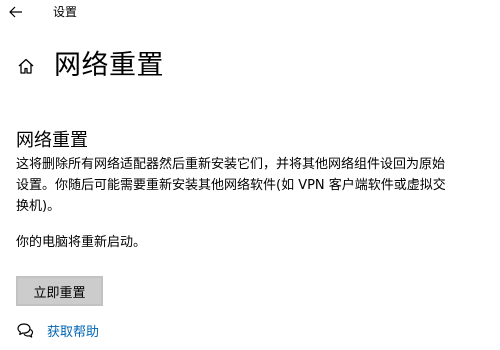  I want to click on arrow-left-icon, so click(15, 12).